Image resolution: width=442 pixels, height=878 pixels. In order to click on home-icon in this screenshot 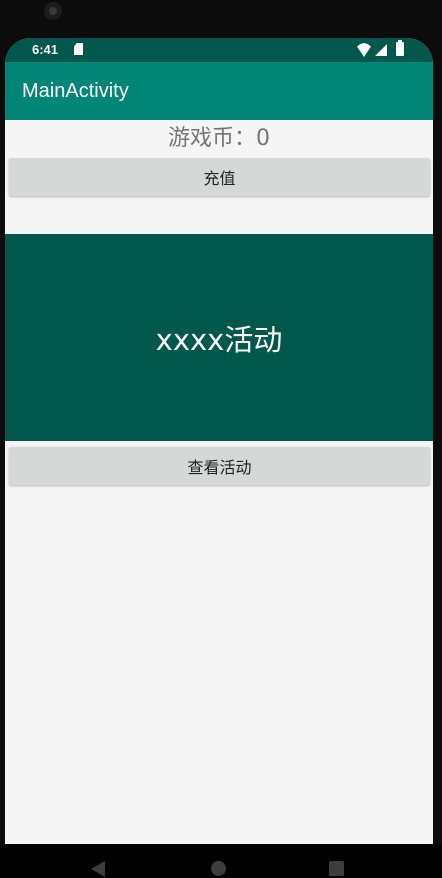, I will do `click(218, 868)`.